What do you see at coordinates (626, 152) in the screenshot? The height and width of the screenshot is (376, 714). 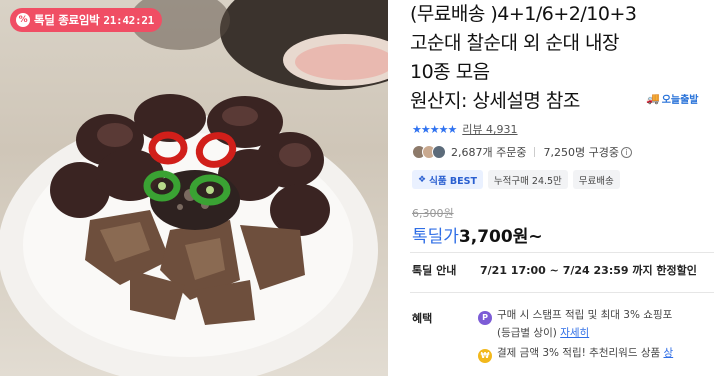 I see `info-icon: i` at bounding box center [626, 152].